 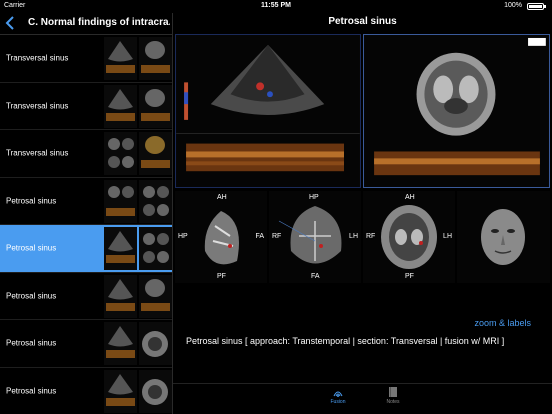 What do you see at coordinates (447, 236) in the screenshot?
I see `slice-3-right-label: LH` at bounding box center [447, 236].